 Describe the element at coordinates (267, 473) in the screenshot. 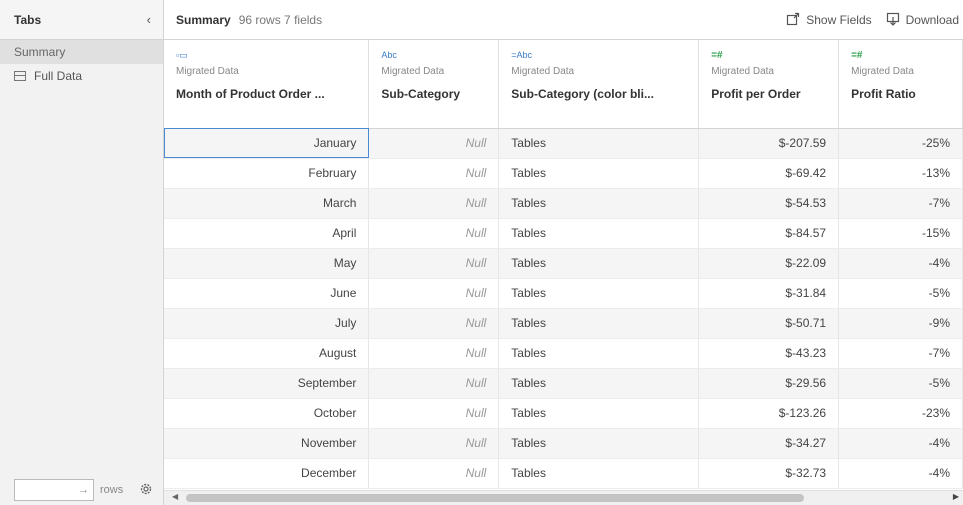

I see `cell-month: December` at that location.